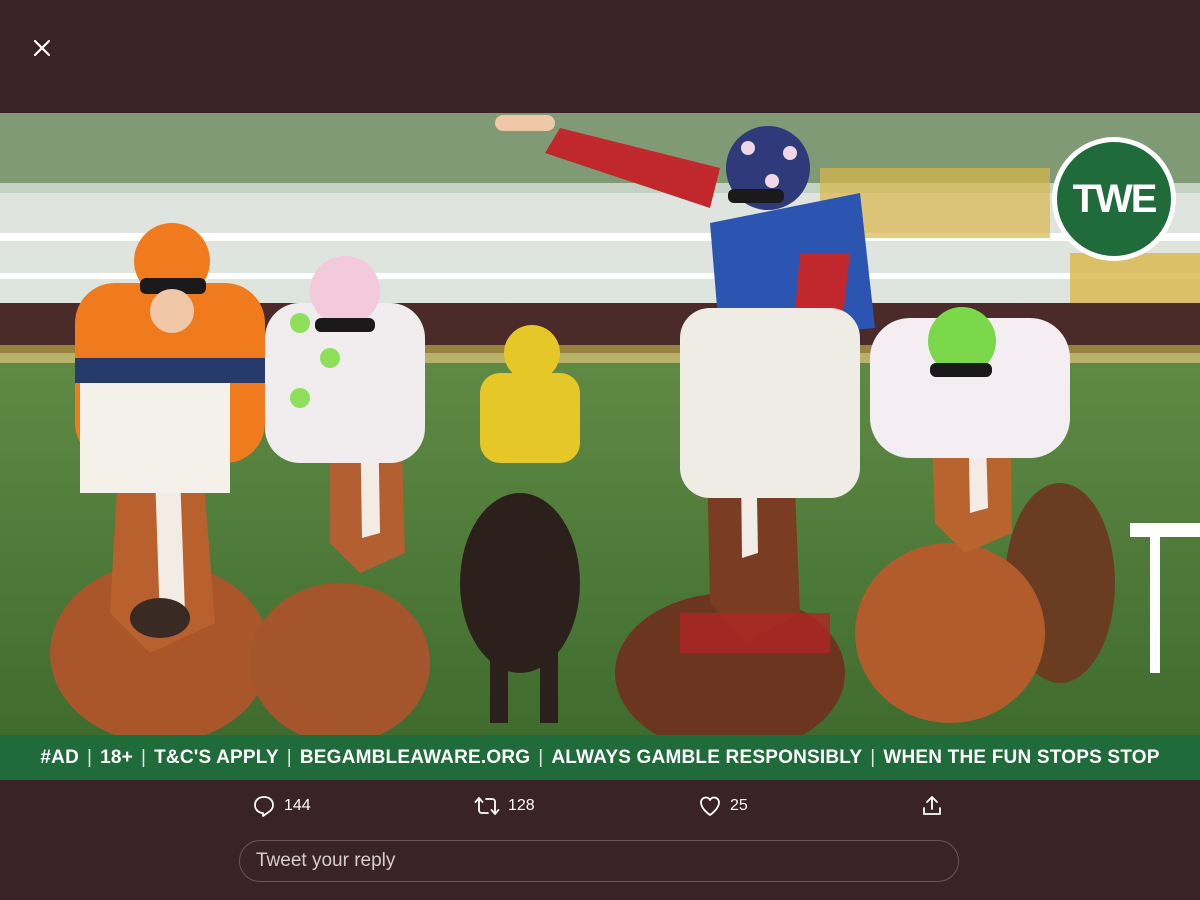 This screenshot has width=1200, height=900. What do you see at coordinates (739, 805) in the screenshot?
I see `like-count: 25` at bounding box center [739, 805].